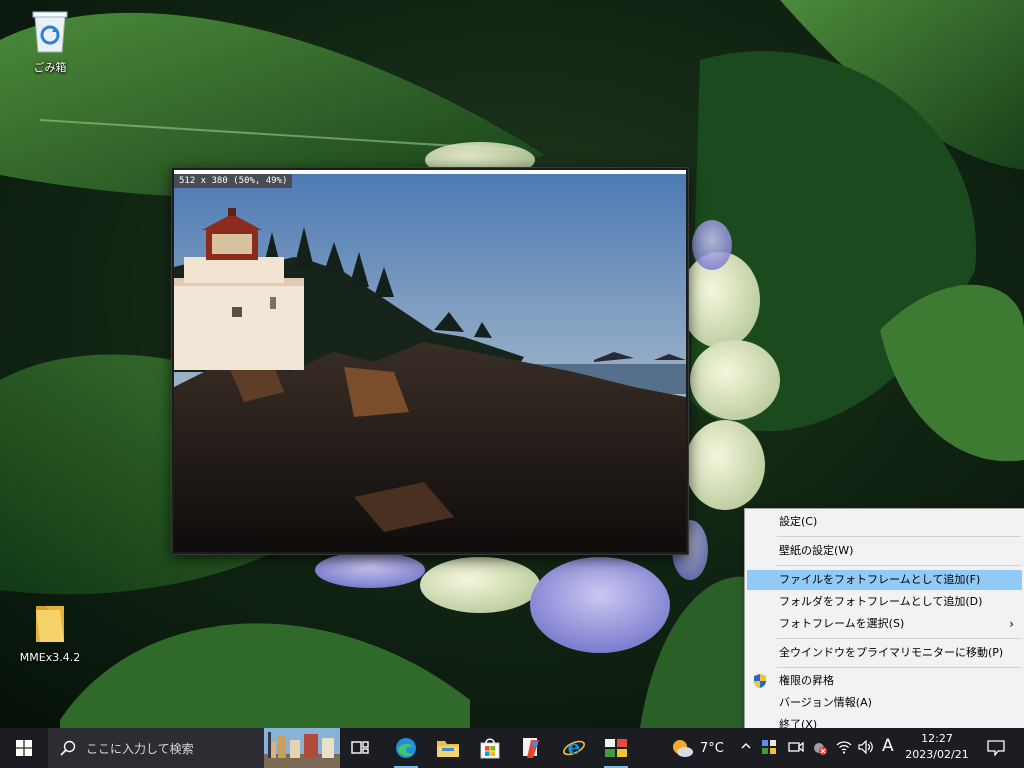 This screenshot has height=768, width=1024. What do you see at coordinates (140, 749) in the screenshot?
I see `search-placeholder: ここに入力して検索` at bounding box center [140, 749].